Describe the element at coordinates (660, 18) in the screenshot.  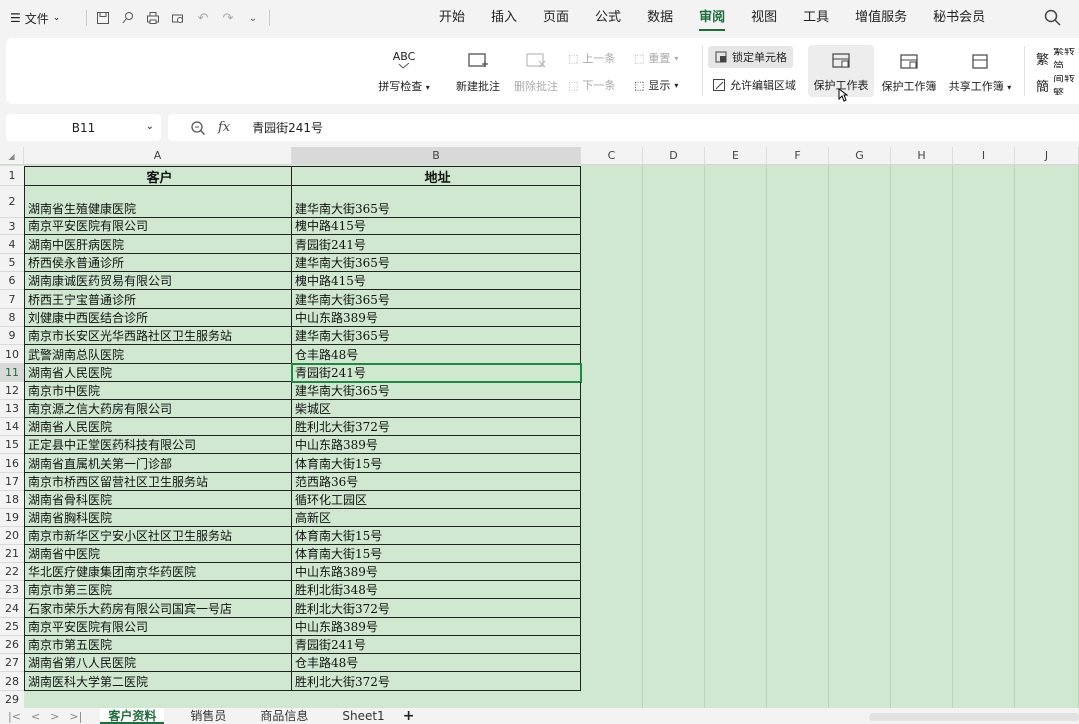
I see `tab-4: 数据` at that location.